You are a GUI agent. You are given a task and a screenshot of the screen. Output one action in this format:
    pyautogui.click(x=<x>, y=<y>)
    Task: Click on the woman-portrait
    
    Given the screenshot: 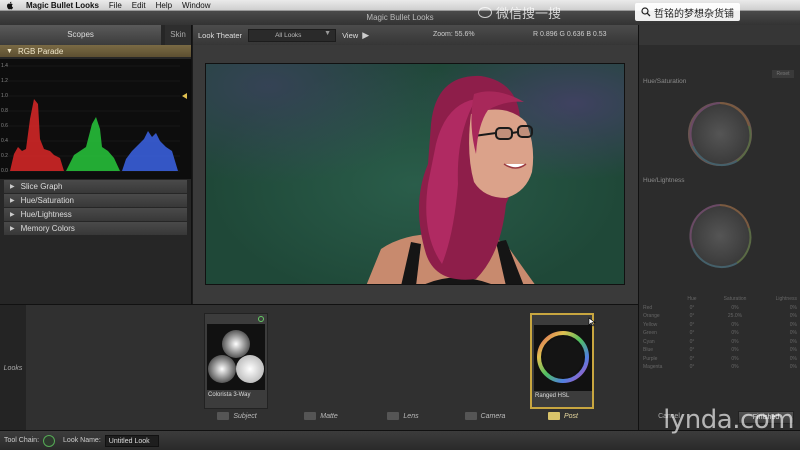 What is the action you would take?
    pyautogui.click(x=450, y=179)
    